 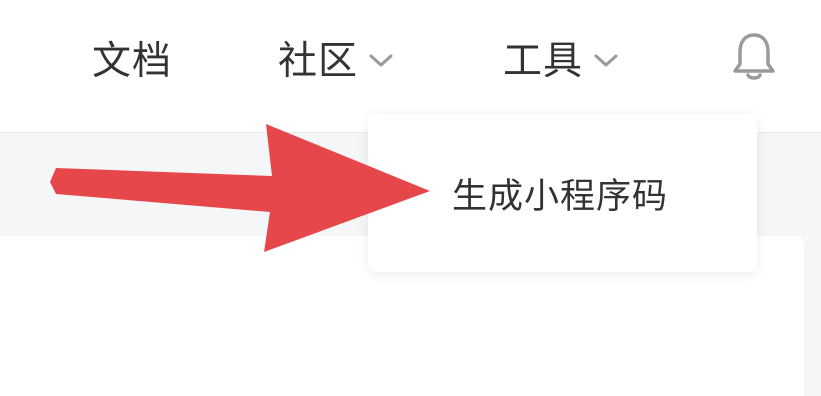 I want to click on nav-tools: 工具, so click(x=561, y=58).